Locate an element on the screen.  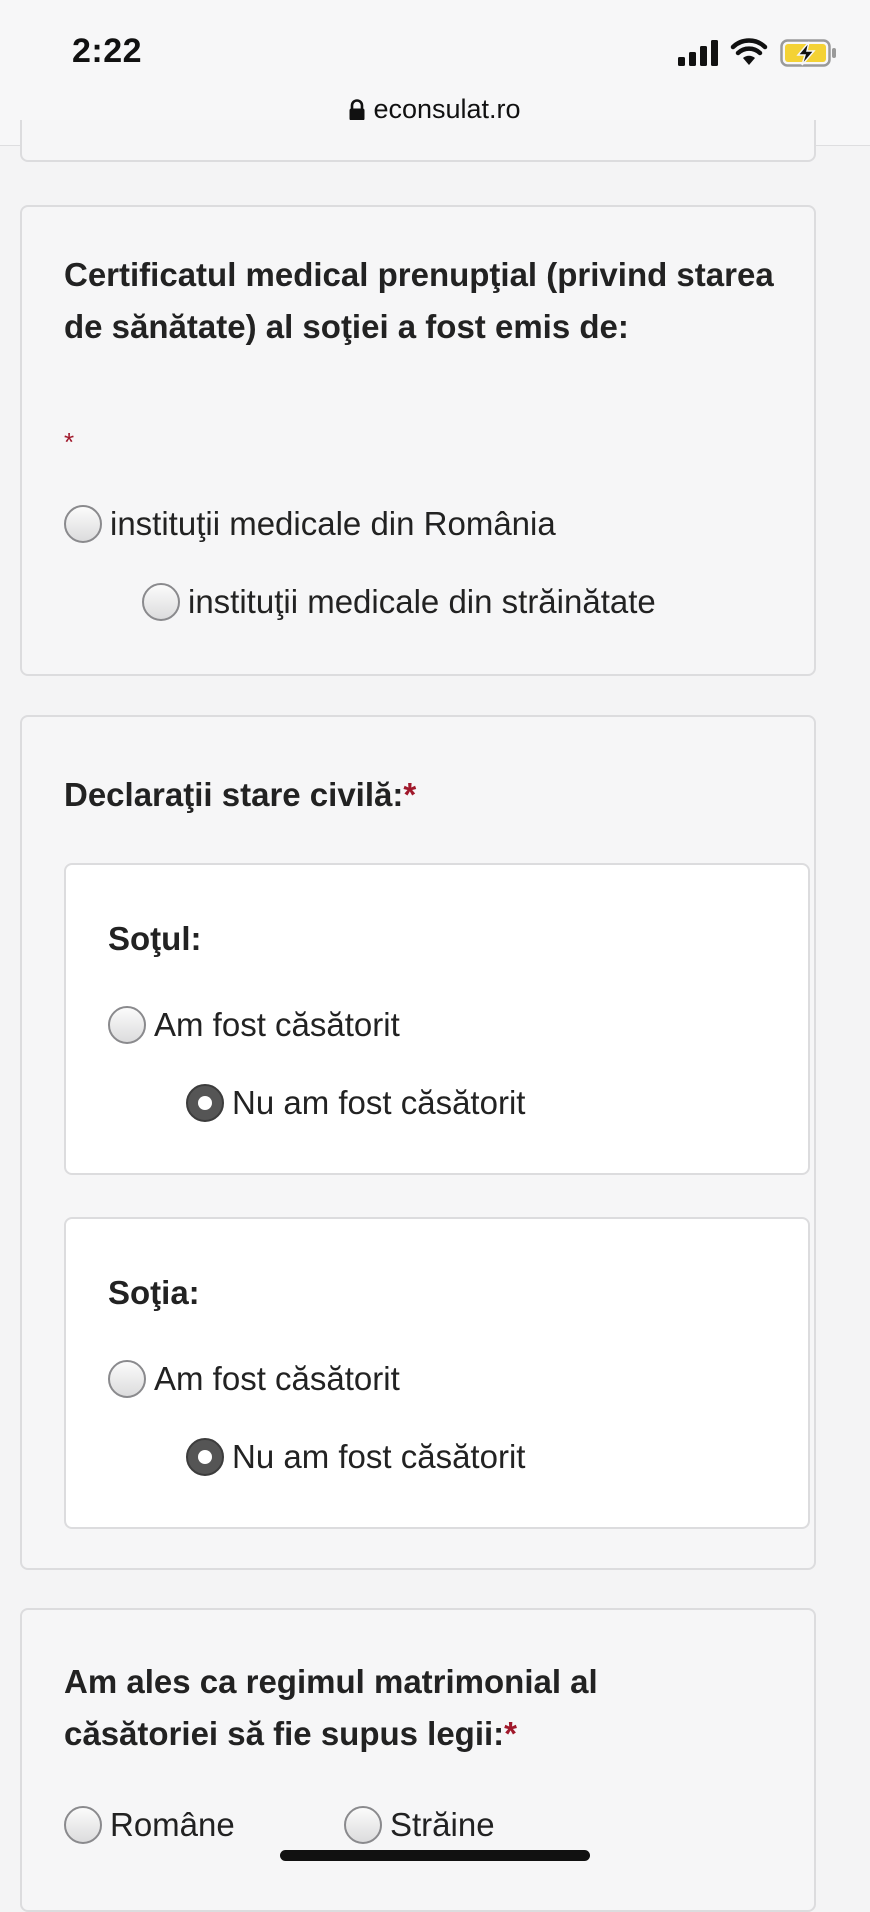
previous-card-edge is located at coordinates (418, 141).